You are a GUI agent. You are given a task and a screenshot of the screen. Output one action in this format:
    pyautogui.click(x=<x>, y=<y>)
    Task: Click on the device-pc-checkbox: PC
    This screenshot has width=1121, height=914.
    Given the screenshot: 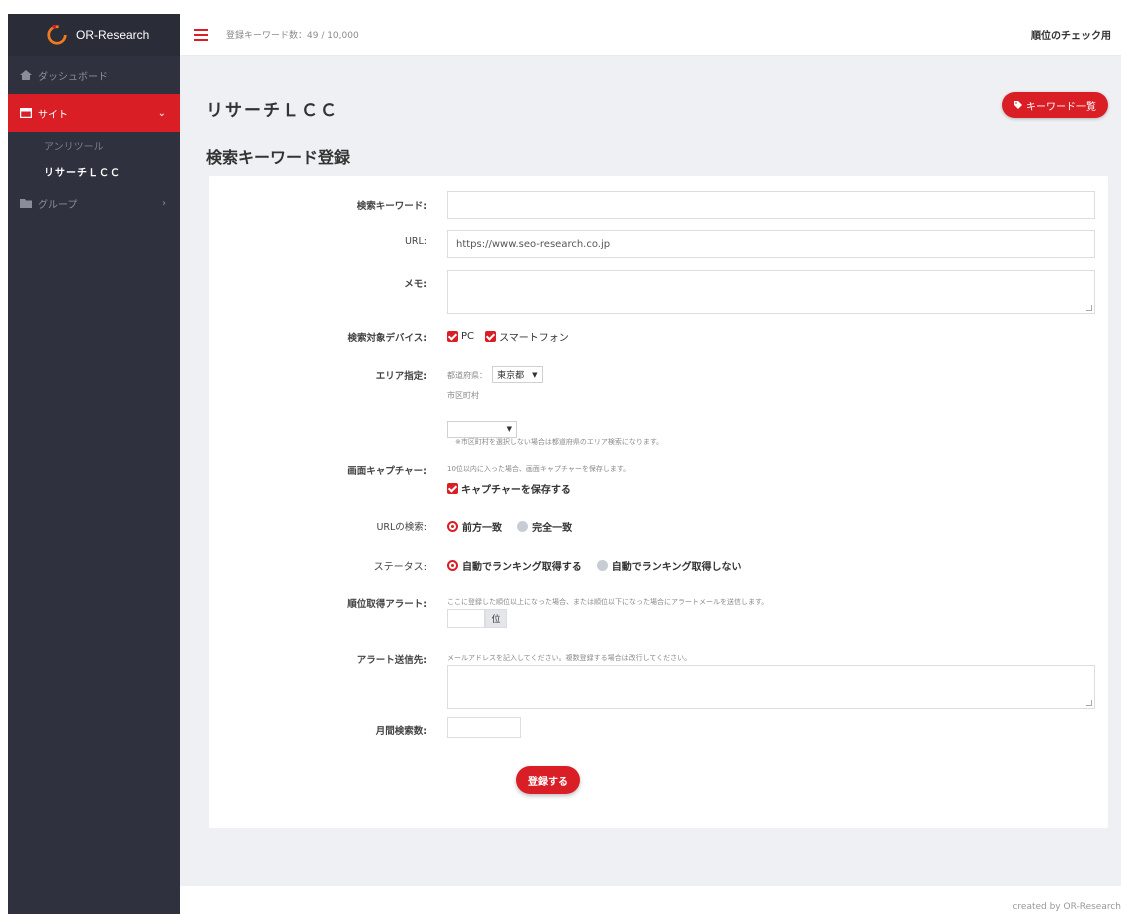 What is the action you would take?
    pyautogui.click(x=460, y=336)
    